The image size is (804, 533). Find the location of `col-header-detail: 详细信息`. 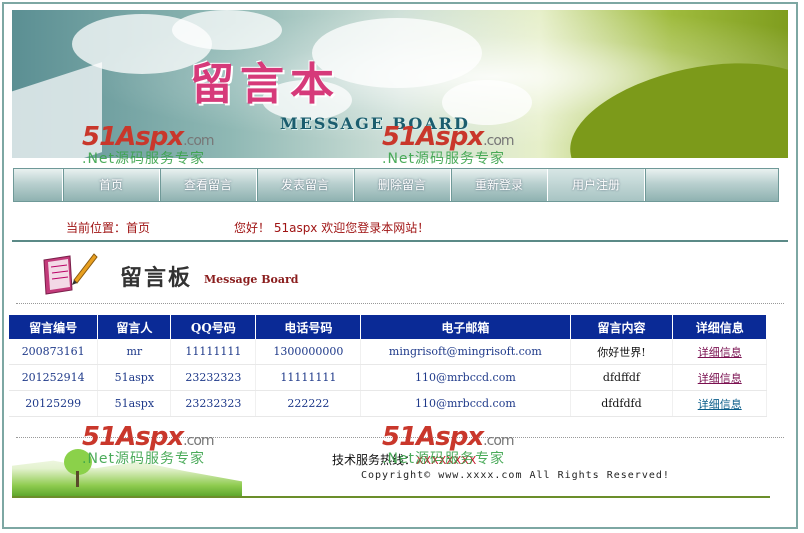

col-header-detail: 详细信息 is located at coordinates (719, 327).